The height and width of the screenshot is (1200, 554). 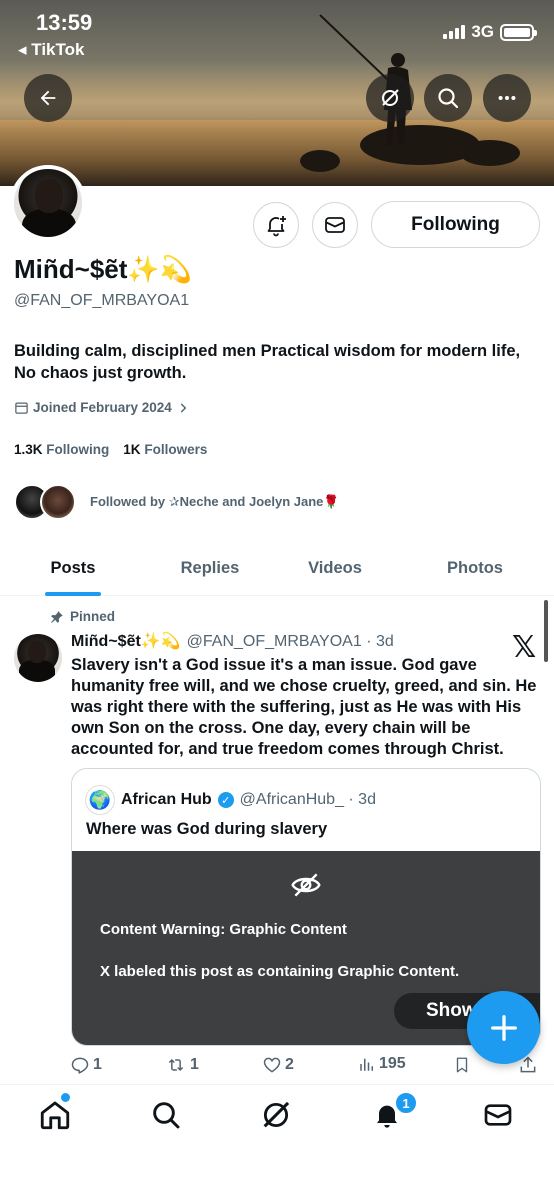 What do you see at coordinates (93, 616) in the screenshot?
I see `pinned-label: Pinned` at bounding box center [93, 616].